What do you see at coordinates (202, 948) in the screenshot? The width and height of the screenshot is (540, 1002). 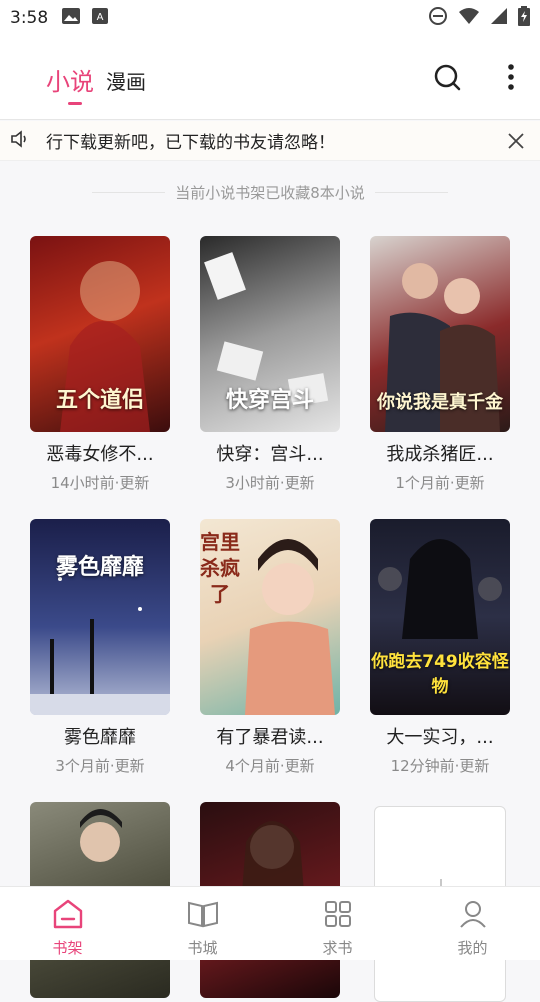 I see `nav-label: 书城` at bounding box center [202, 948].